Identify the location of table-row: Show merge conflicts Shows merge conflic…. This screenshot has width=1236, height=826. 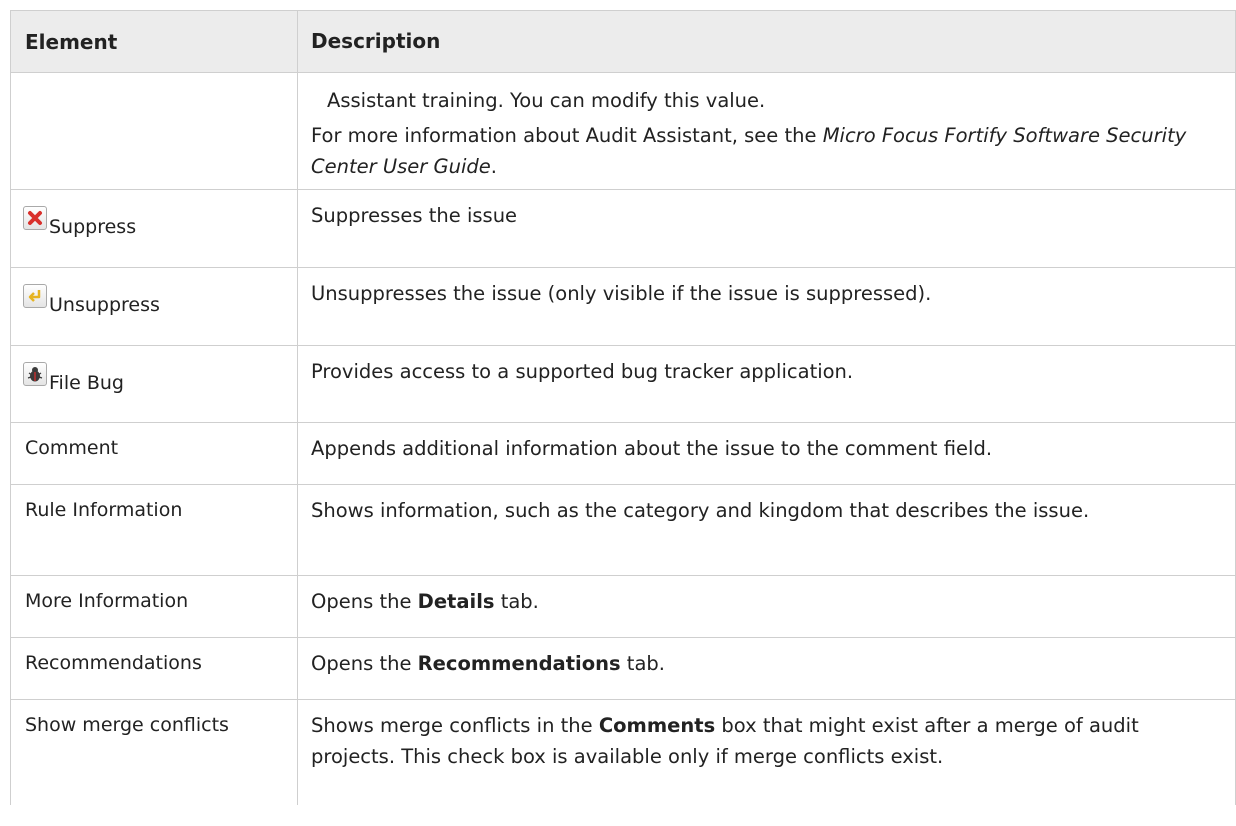
(623, 752).